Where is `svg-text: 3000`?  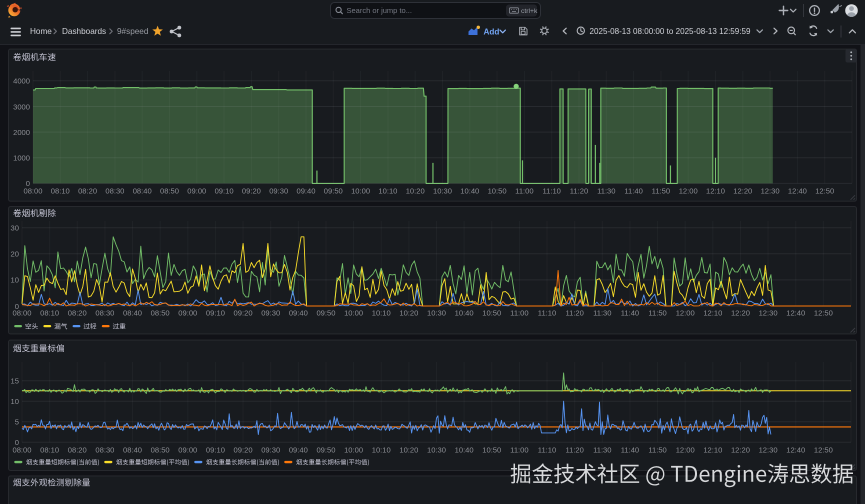 svg-text: 3000 is located at coordinates (21, 106).